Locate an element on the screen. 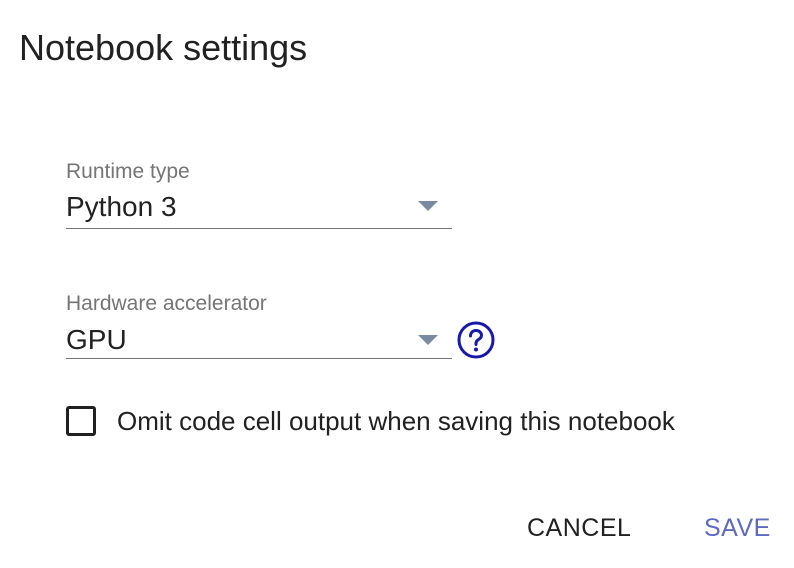 The width and height of the screenshot is (794, 568). runtime-type-label: Runtime type is located at coordinates (128, 171).